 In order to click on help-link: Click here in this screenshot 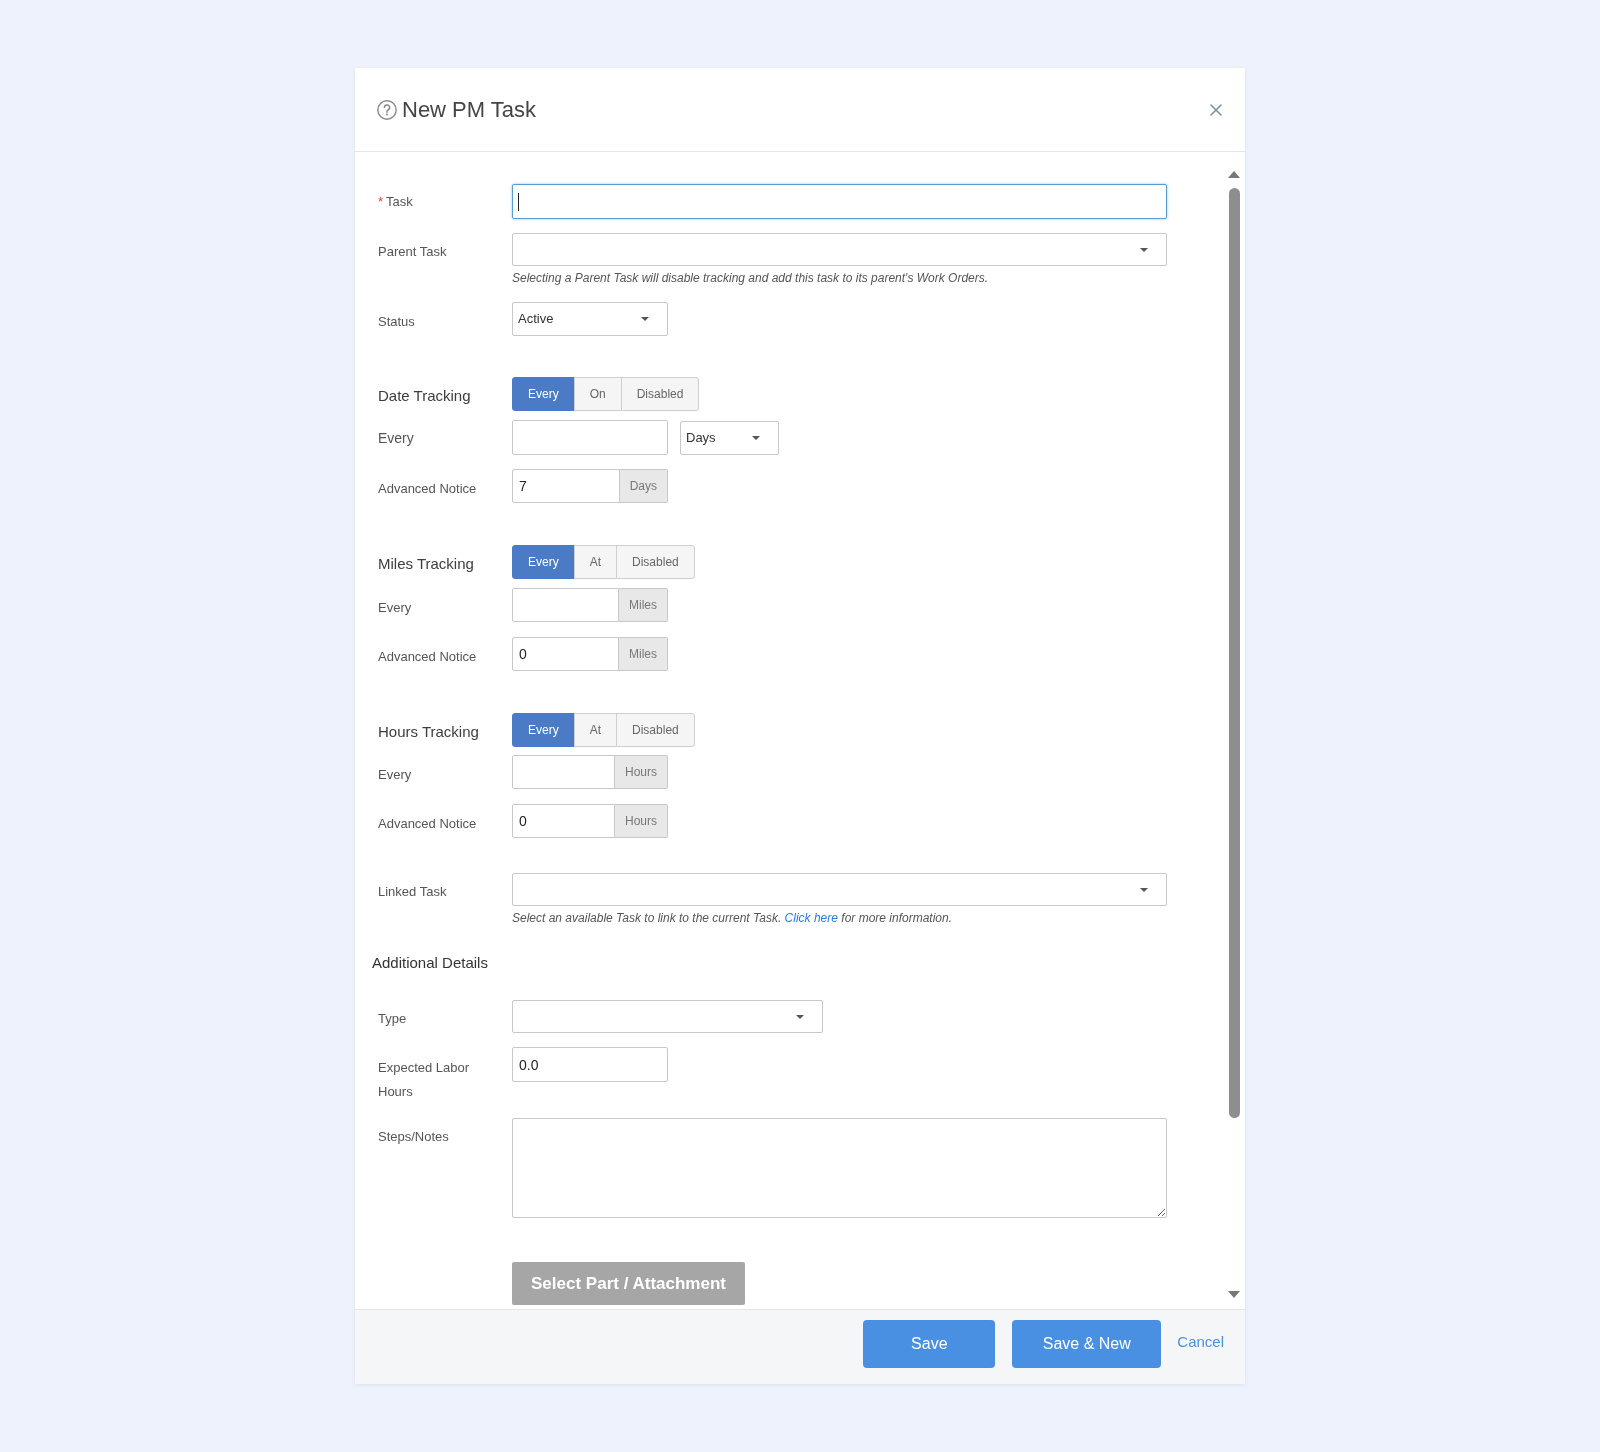, I will do `click(811, 918)`.